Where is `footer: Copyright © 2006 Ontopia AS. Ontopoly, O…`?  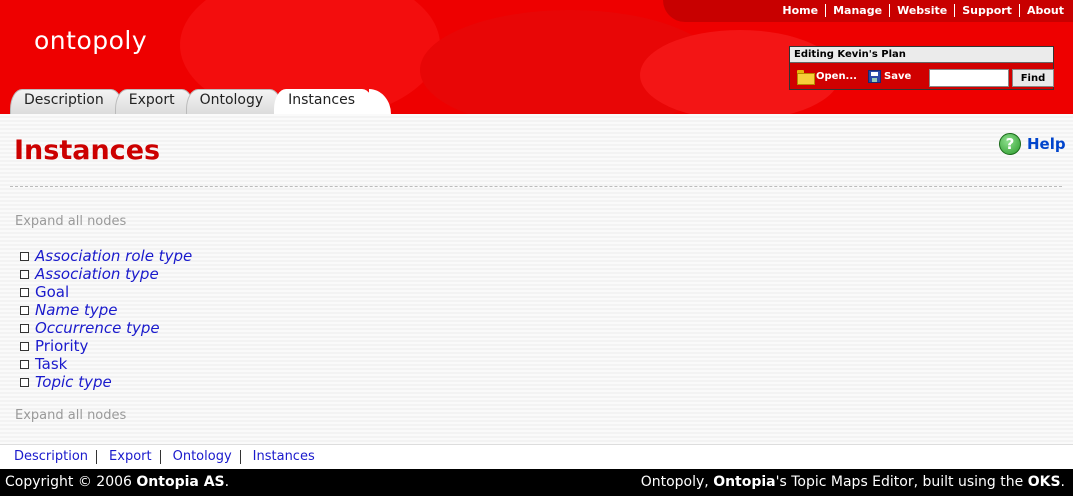
footer: Copyright © 2006 Ontopia AS. Ontopoly, O… is located at coordinates (536, 482).